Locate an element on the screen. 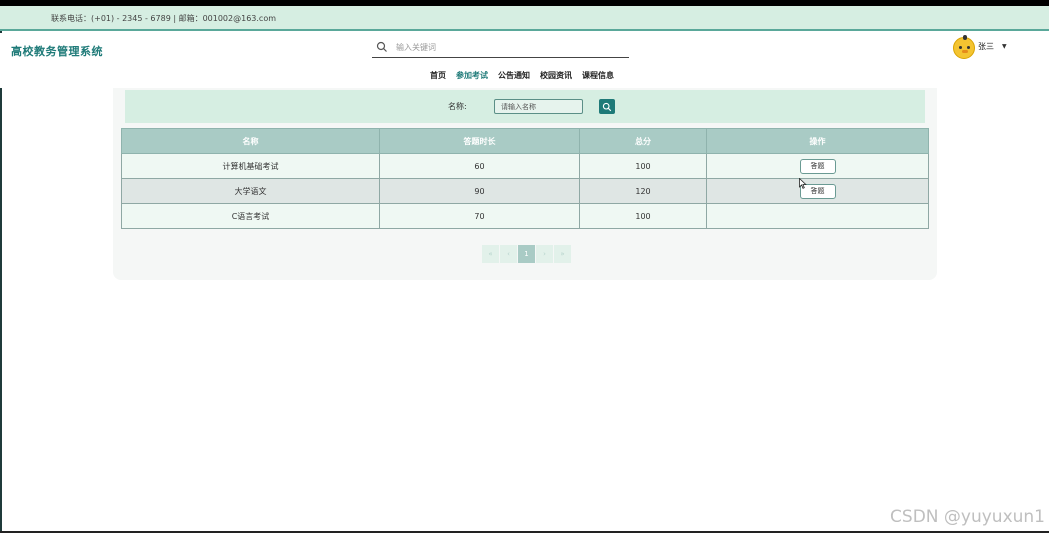 The height and width of the screenshot is (533, 1049). caret-down-icon: ▼ is located at coordinates (1004, 46).